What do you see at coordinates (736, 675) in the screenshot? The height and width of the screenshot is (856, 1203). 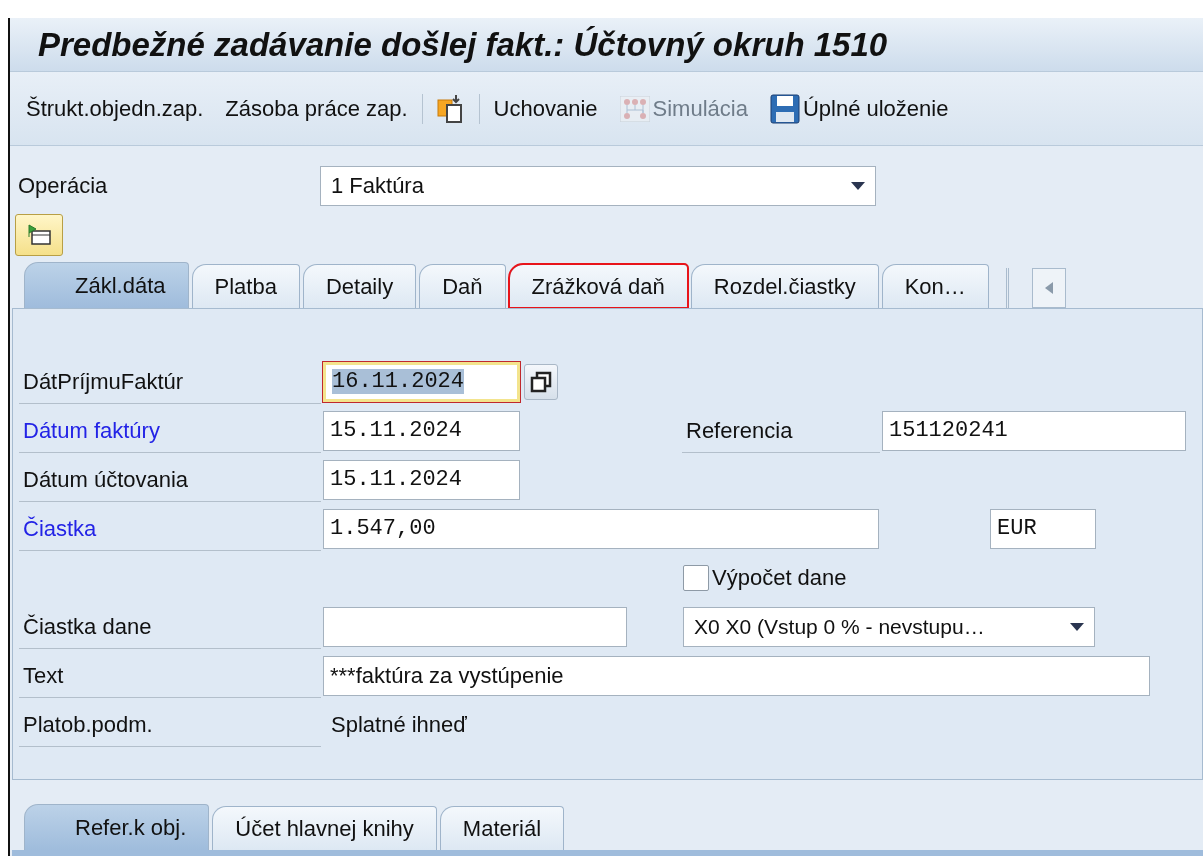 I see `text-field: ***faktúra za vystúpenie` at bounding box center [736, 675].